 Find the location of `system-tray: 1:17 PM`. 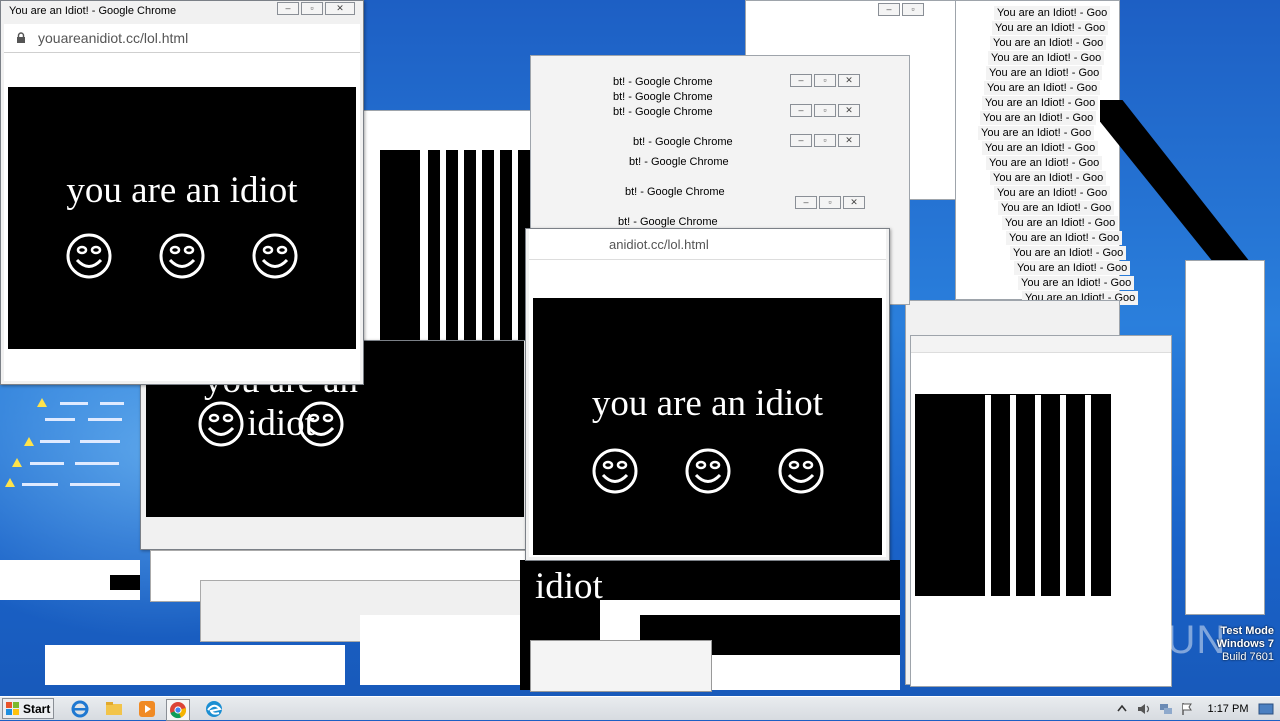

system-tray: 1:17 PM is located at coordinates (1198, 708).